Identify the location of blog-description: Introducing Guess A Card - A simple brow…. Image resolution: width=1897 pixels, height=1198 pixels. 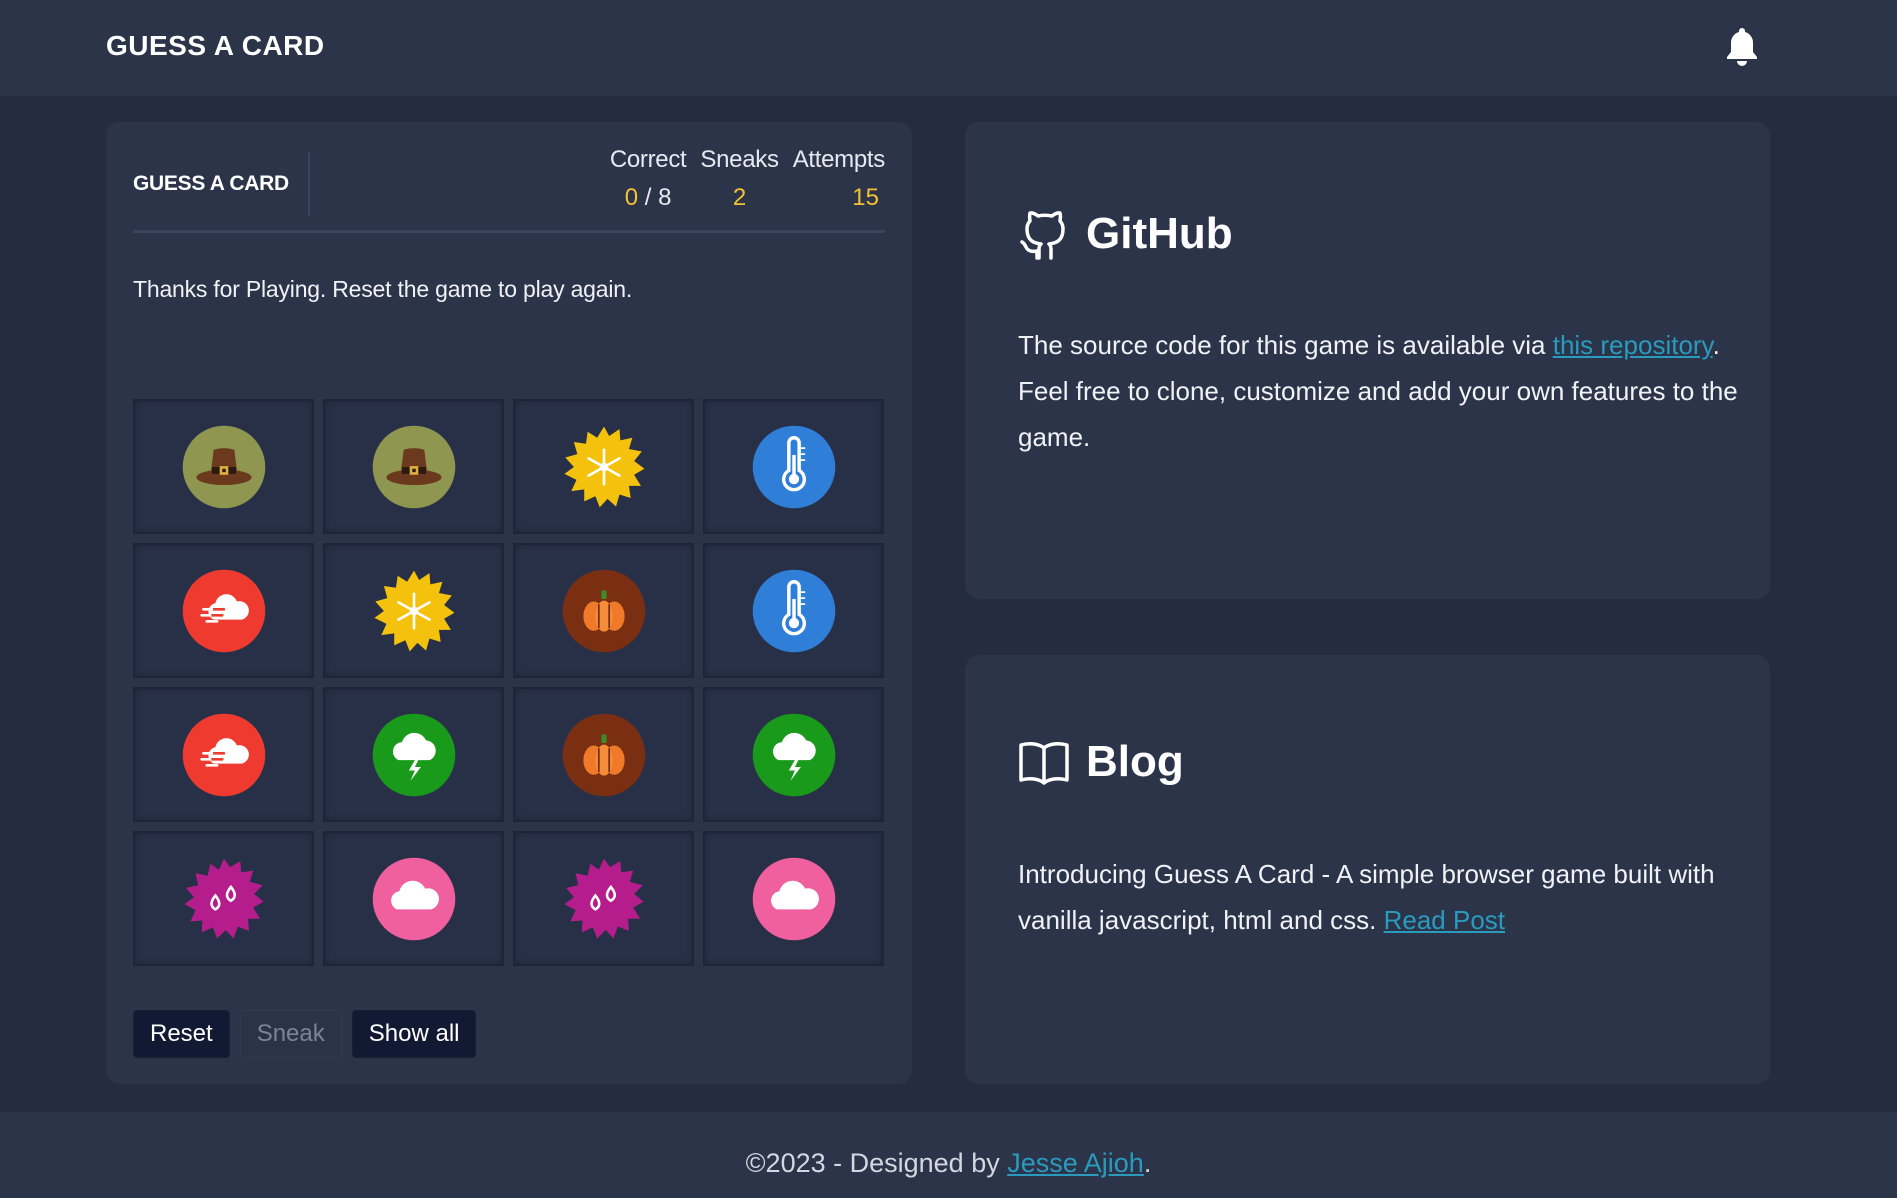
(1378, 897).